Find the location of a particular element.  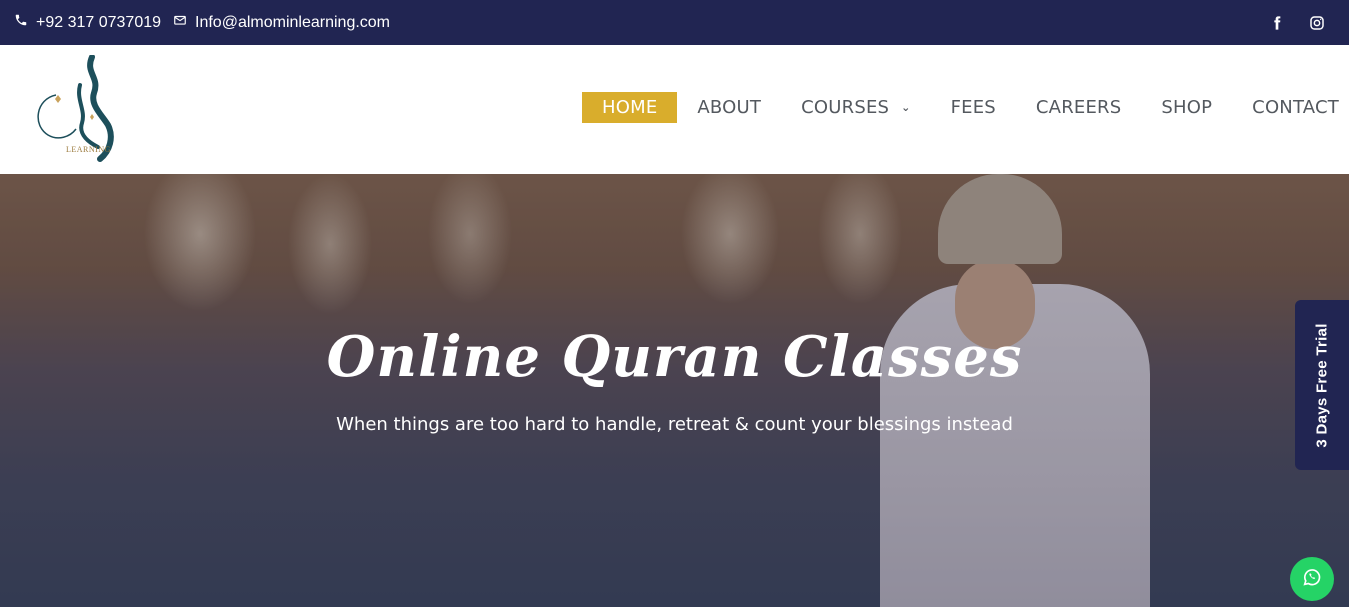

nav-shop-label: SHOP is located at coordinates (1187, 107).